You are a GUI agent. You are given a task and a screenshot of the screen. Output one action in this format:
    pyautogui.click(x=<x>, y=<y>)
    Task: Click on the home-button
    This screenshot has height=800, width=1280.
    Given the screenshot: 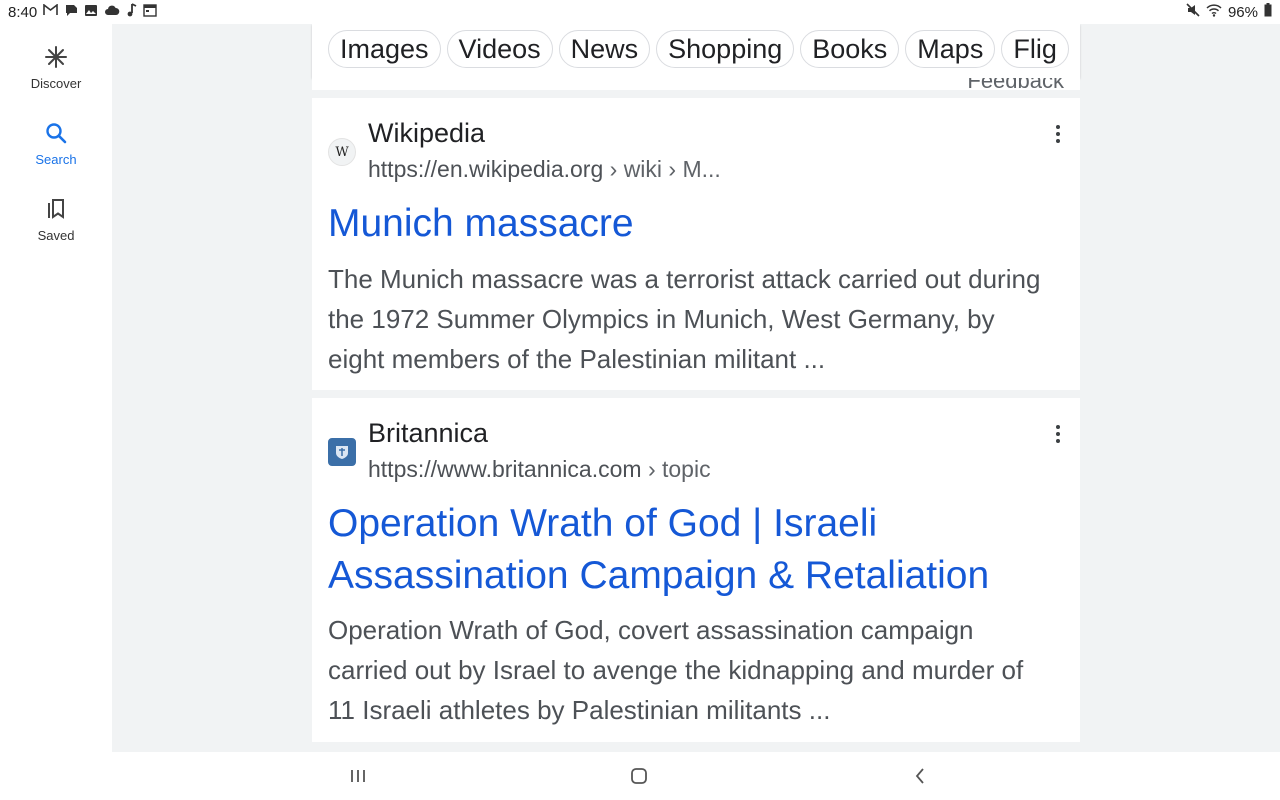 What is the action you would take?
    pyautogui.click(x=639, y=776)
    